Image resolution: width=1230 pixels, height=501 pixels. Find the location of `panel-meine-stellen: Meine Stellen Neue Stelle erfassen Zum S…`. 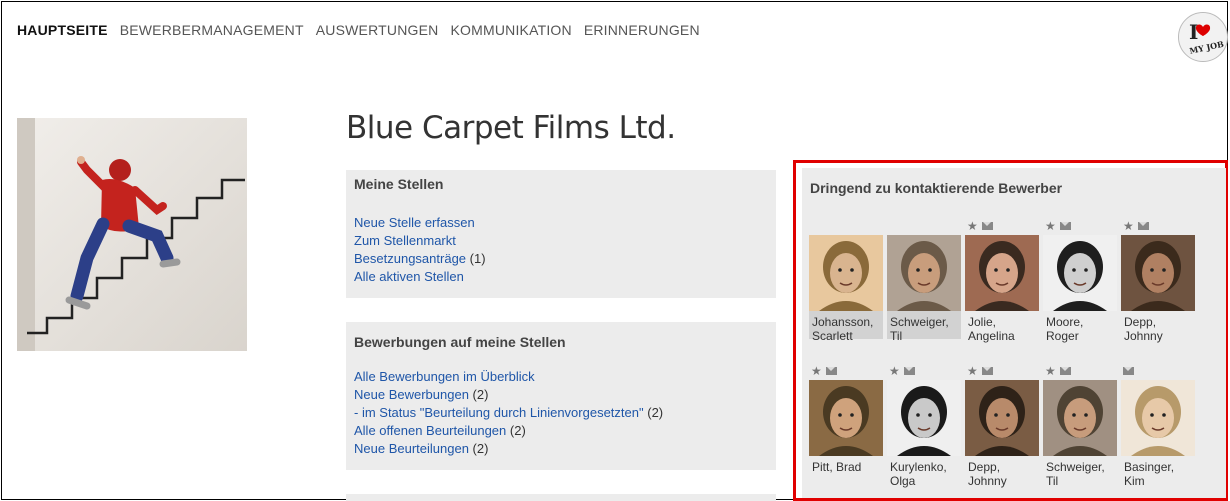

panel-meine-stellen: Meine Stellen Neue Stelle erfassen Zum S… is located at coordinates (561, 234).